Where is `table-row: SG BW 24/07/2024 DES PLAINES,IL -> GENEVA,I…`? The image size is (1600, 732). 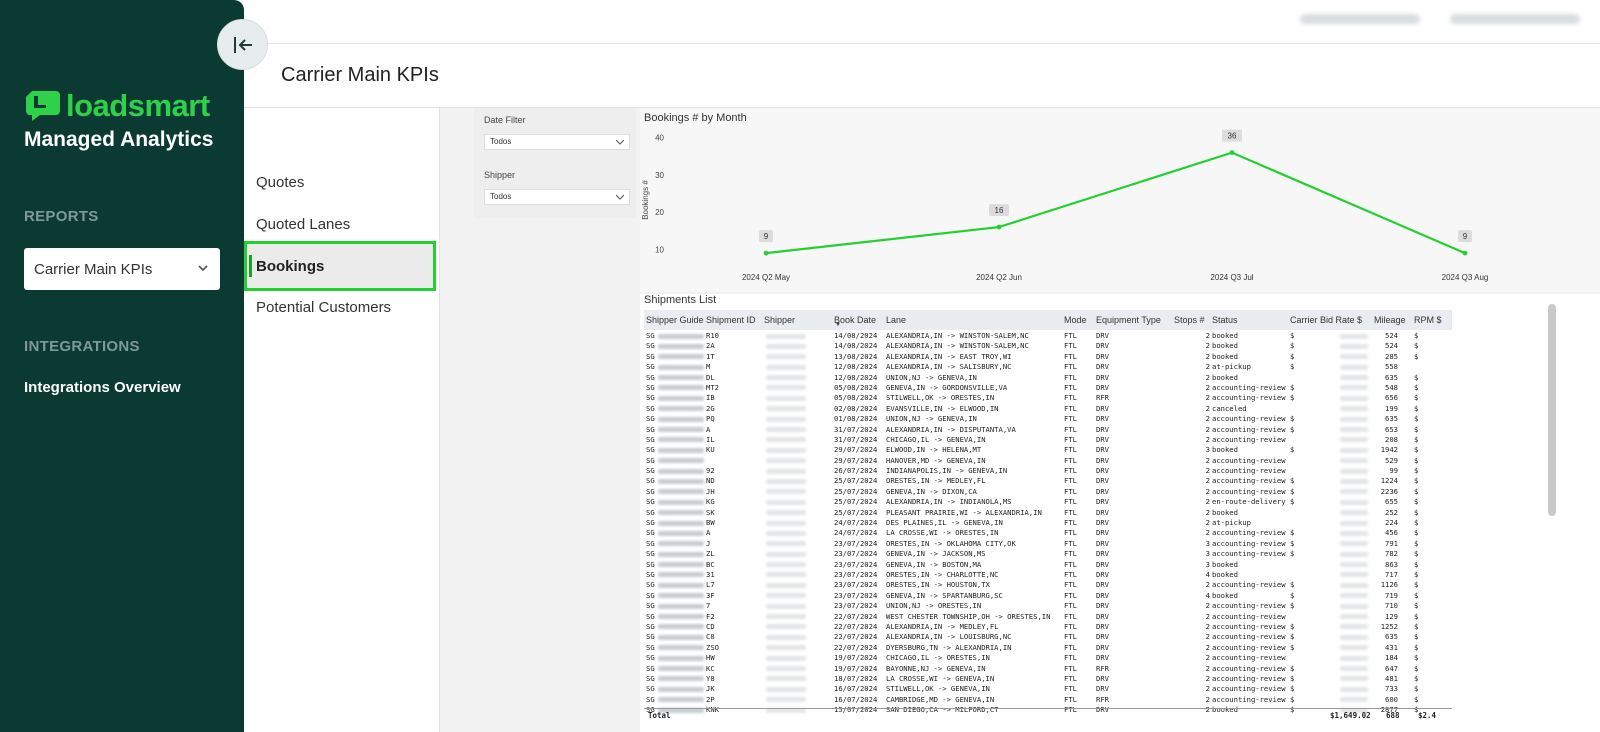 table-row: SG BW 24/07/2024 DES PLAINES,IL -> GENEVA,I… is located at coordinates (1048, 523).